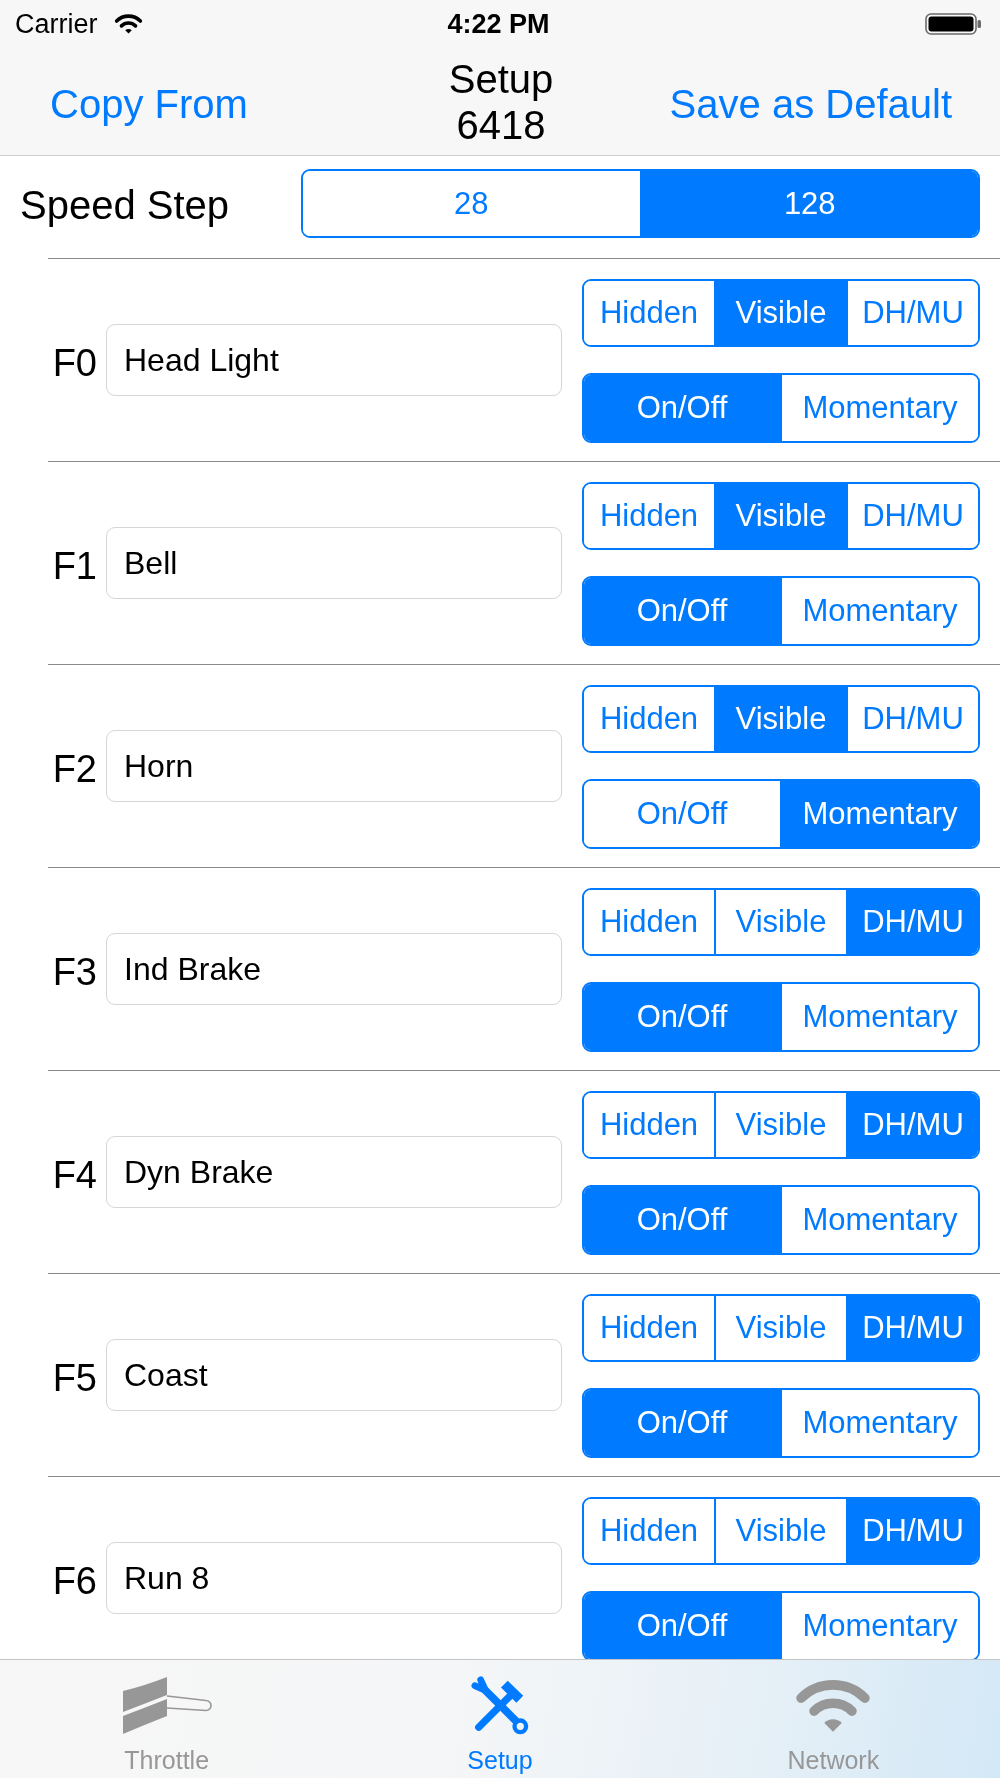 This screenshot has width=1000, height=1778. I want to click on copy-from-button: Copy From, so click(149, 103).